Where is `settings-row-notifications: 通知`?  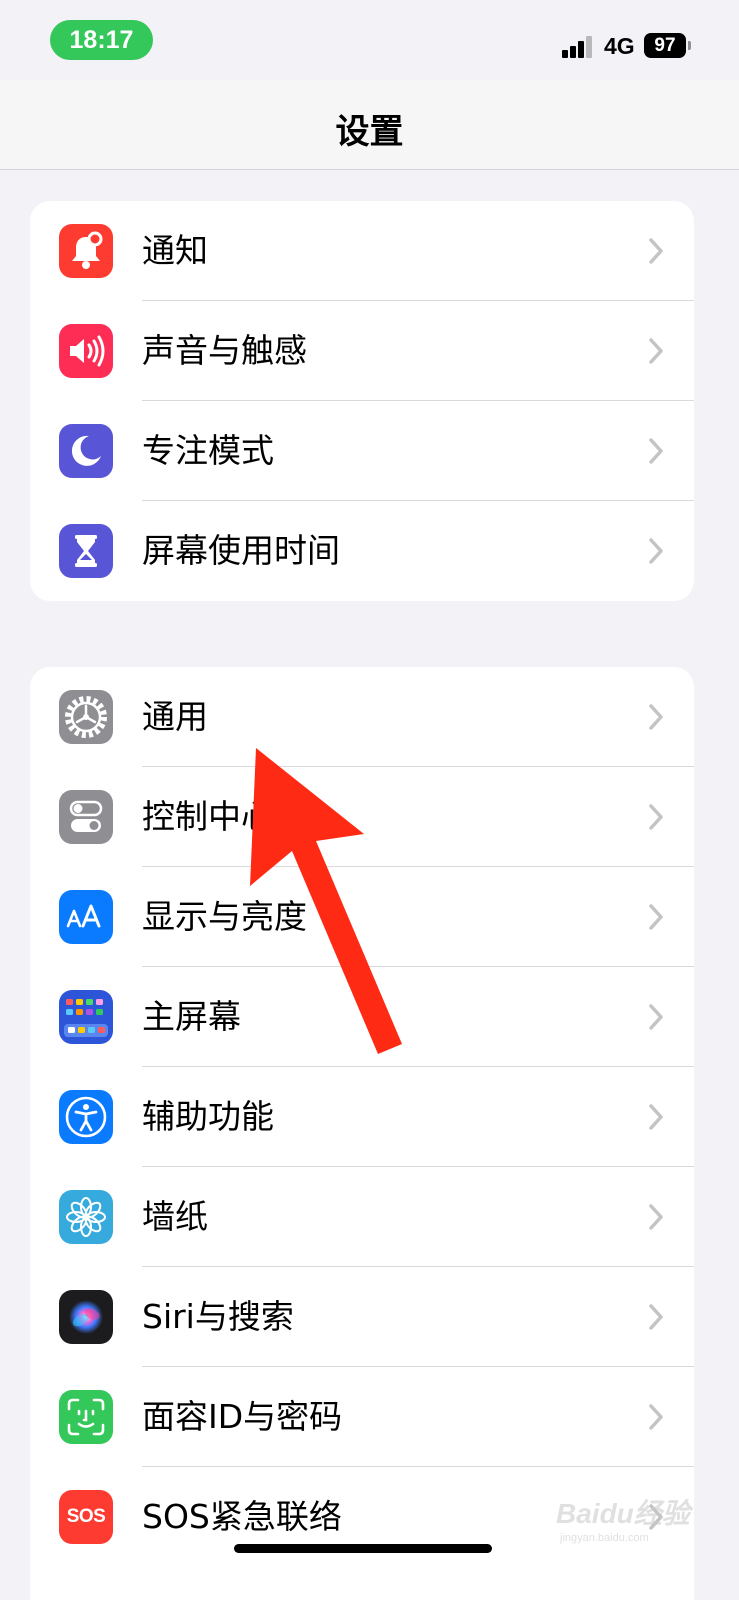
settings-row-notifications: 通知 is located at coordinates (362, 251).